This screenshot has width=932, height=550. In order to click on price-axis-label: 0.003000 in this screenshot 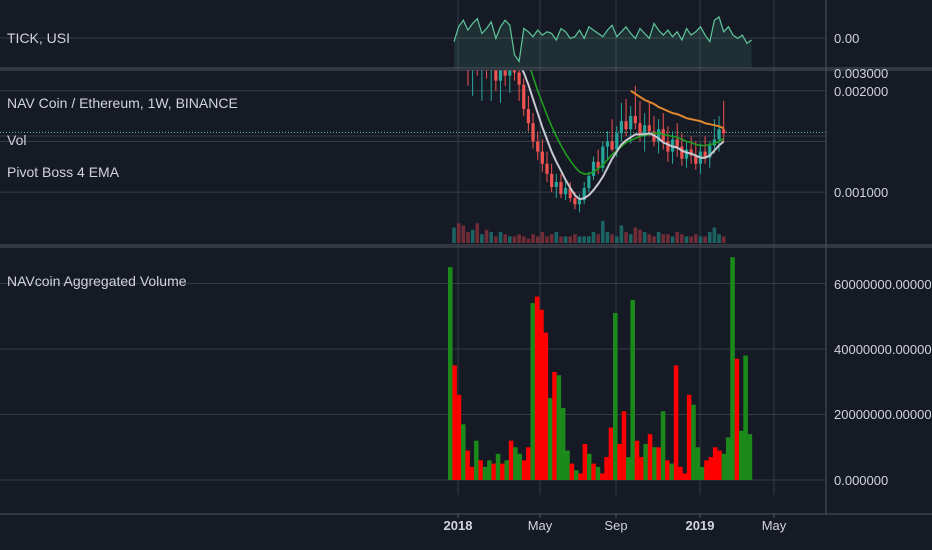, I will do `click(861, 73)`.